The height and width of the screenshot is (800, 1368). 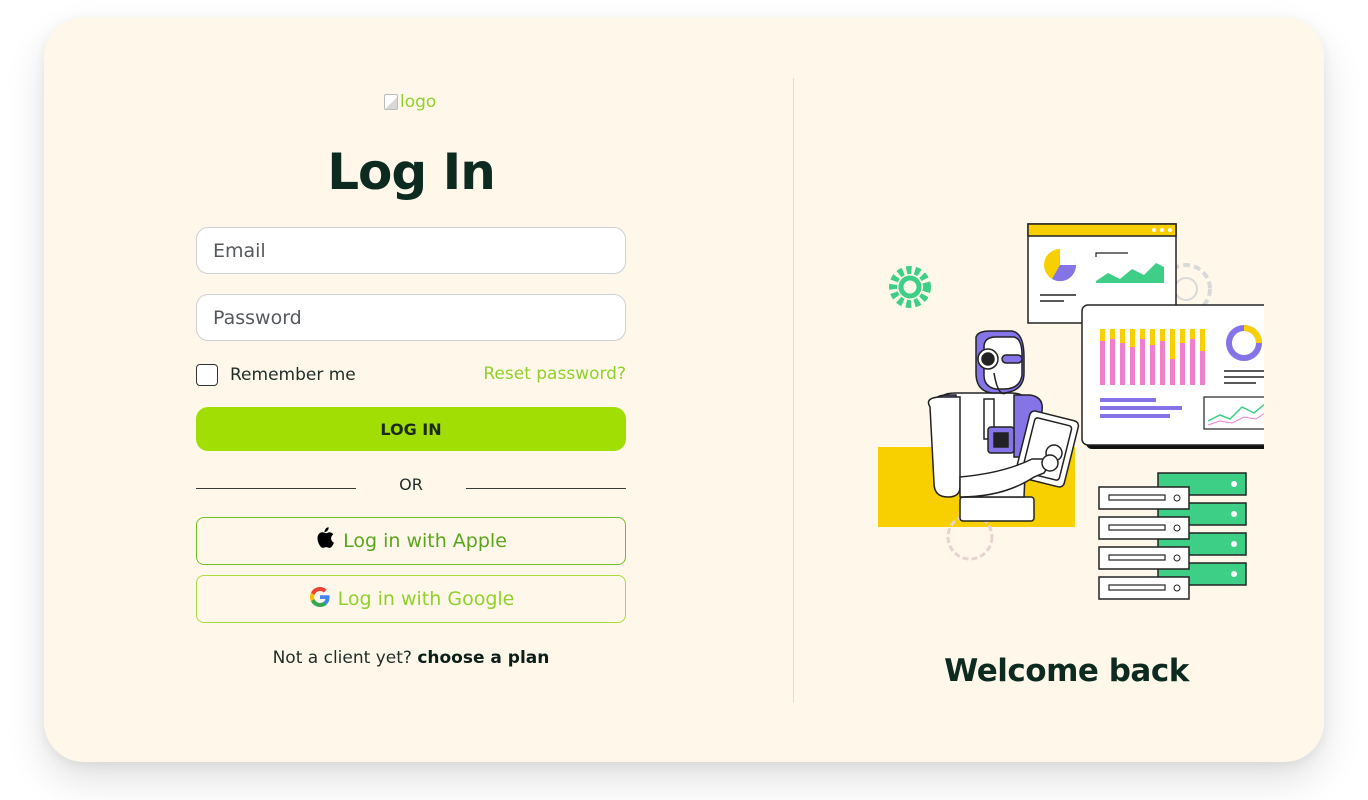 What do you see at coordinates (1071, 411) in the screenshot?
I see `robot-dashboard-illustration` at bounding box center [1071, 411].